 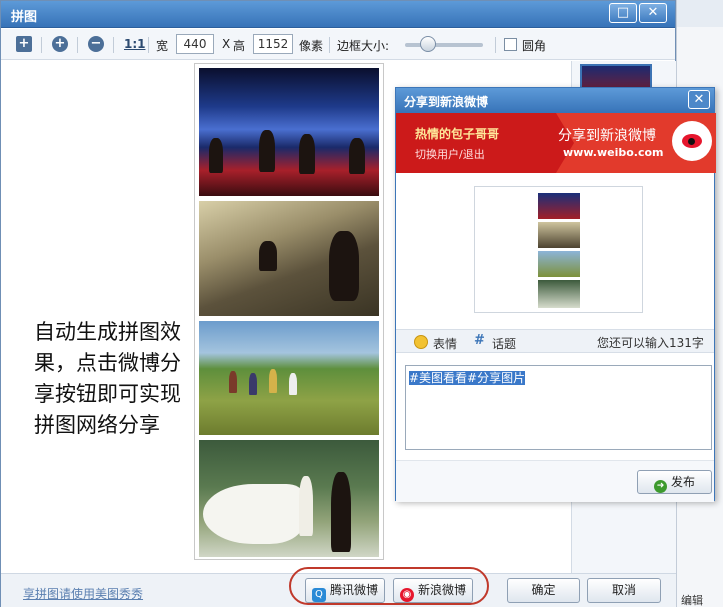 What do you see at coordinates (479, 340) in the screenshot?
I see `topic-icon: #` at bounding box center [479, 340].